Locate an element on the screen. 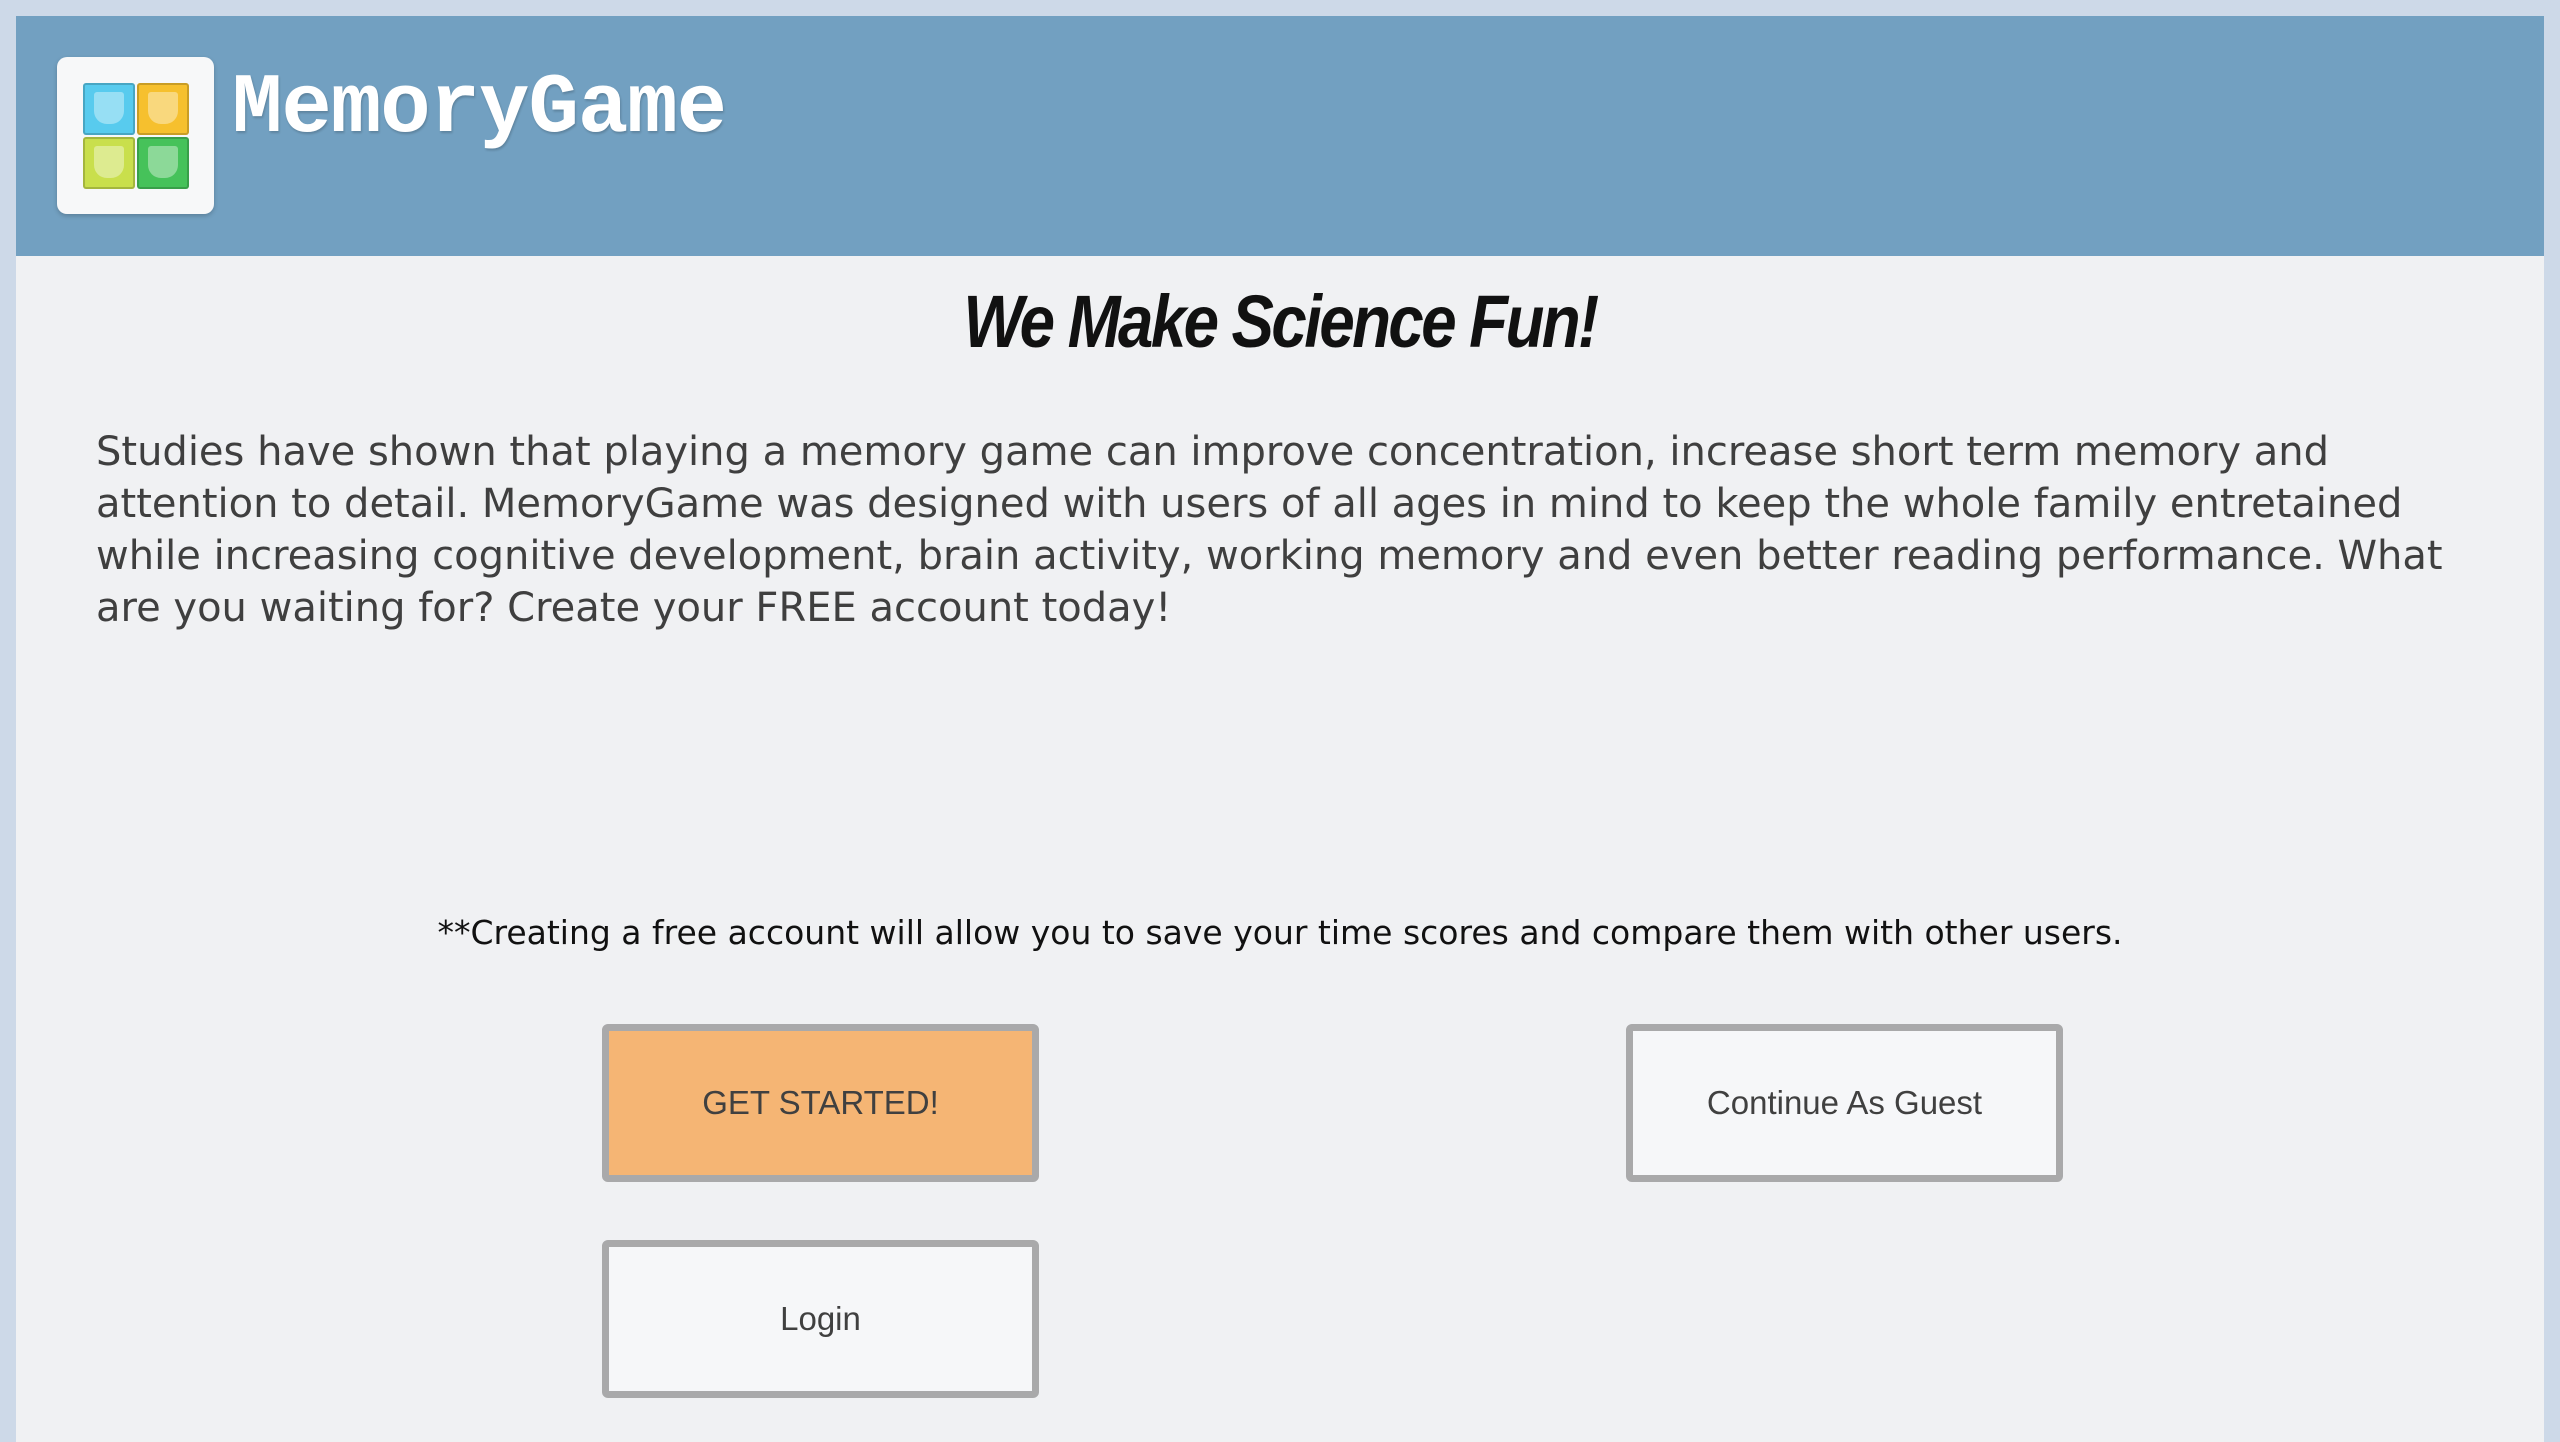 The height and width of the screenshot is (1442, 2560). logo-tile-orange is located at coordinates (163, 109).